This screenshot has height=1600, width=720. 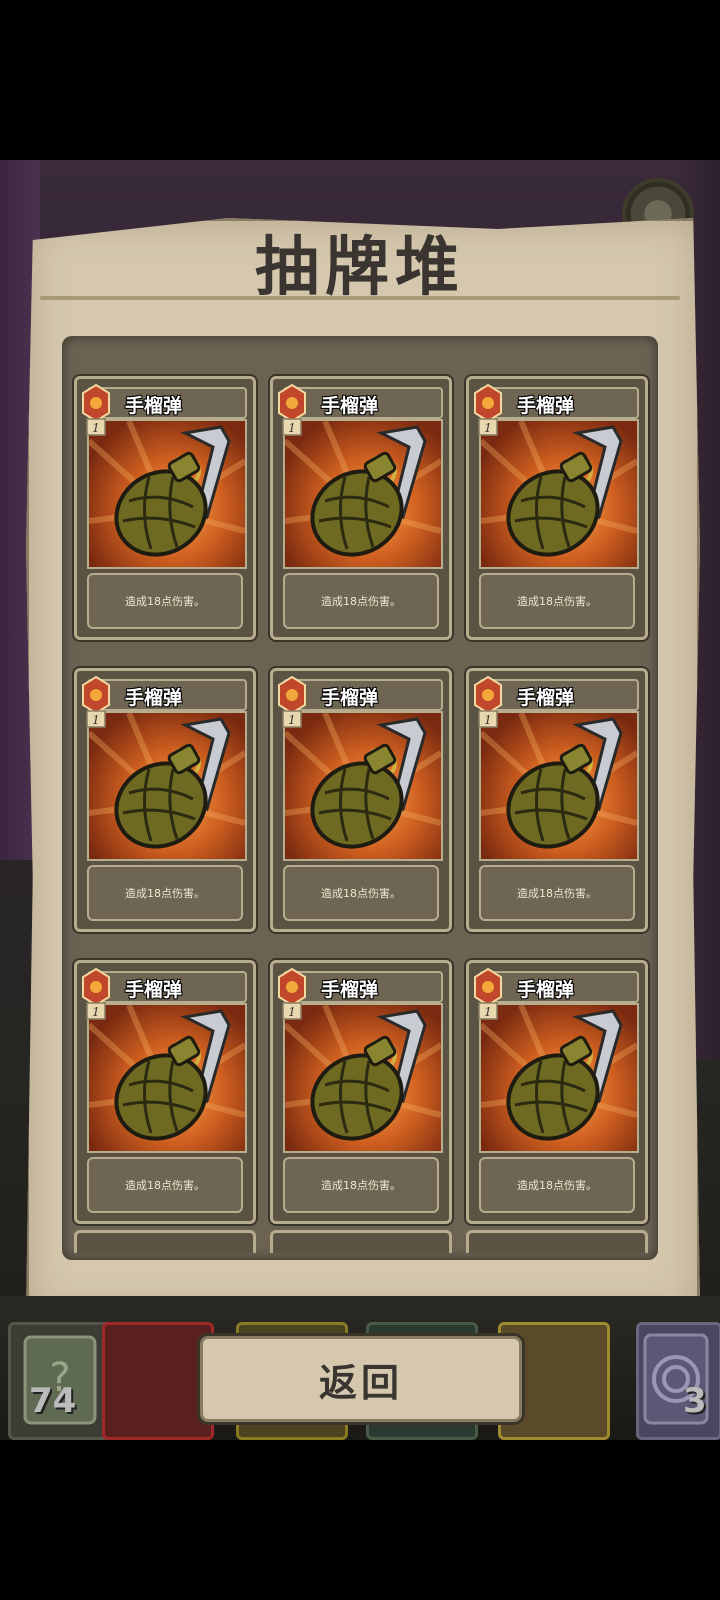 What do you see at coordinates (53, 1401) in the screenshot?
I see `draw-pile-count: 74` at bounding box center [53, 1401].